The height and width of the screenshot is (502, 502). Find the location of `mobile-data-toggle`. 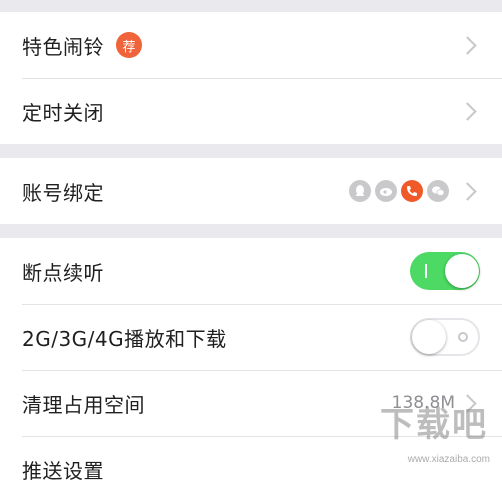

mobile-data-toggle is located at coordinates (445, 337).